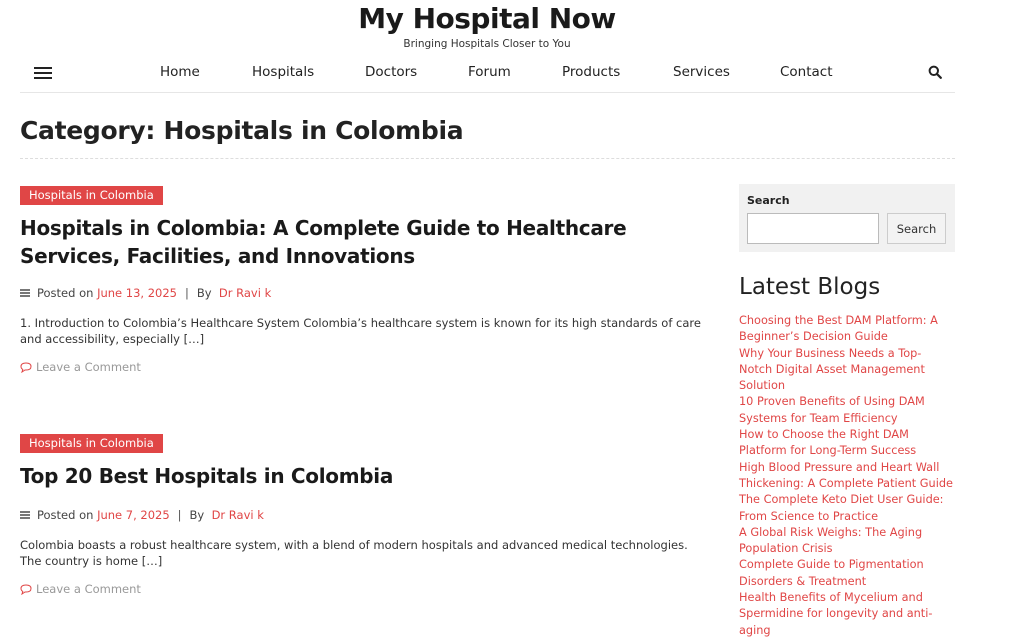 The height and width of the screenshot is (643, 1024). What do you see at coordinates (133, 515) in the screenshot?
I see `post-date-link: June 7, 2025` at bounding box center [133, 515].